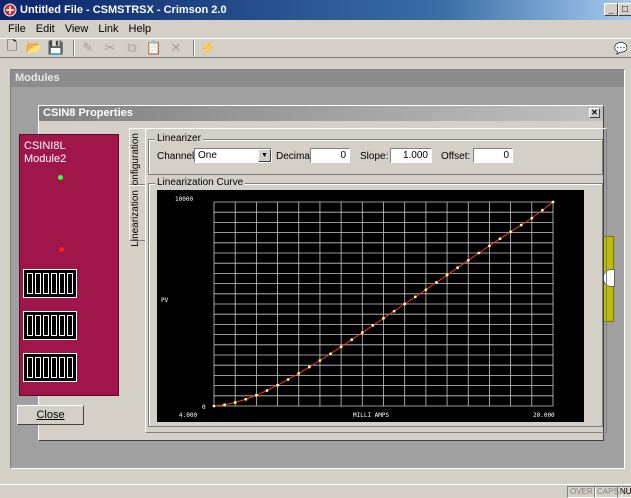  Describe the element at coordinates (34, 48) in the screenshot. I see `open-folder-icon: 📂` at that location.